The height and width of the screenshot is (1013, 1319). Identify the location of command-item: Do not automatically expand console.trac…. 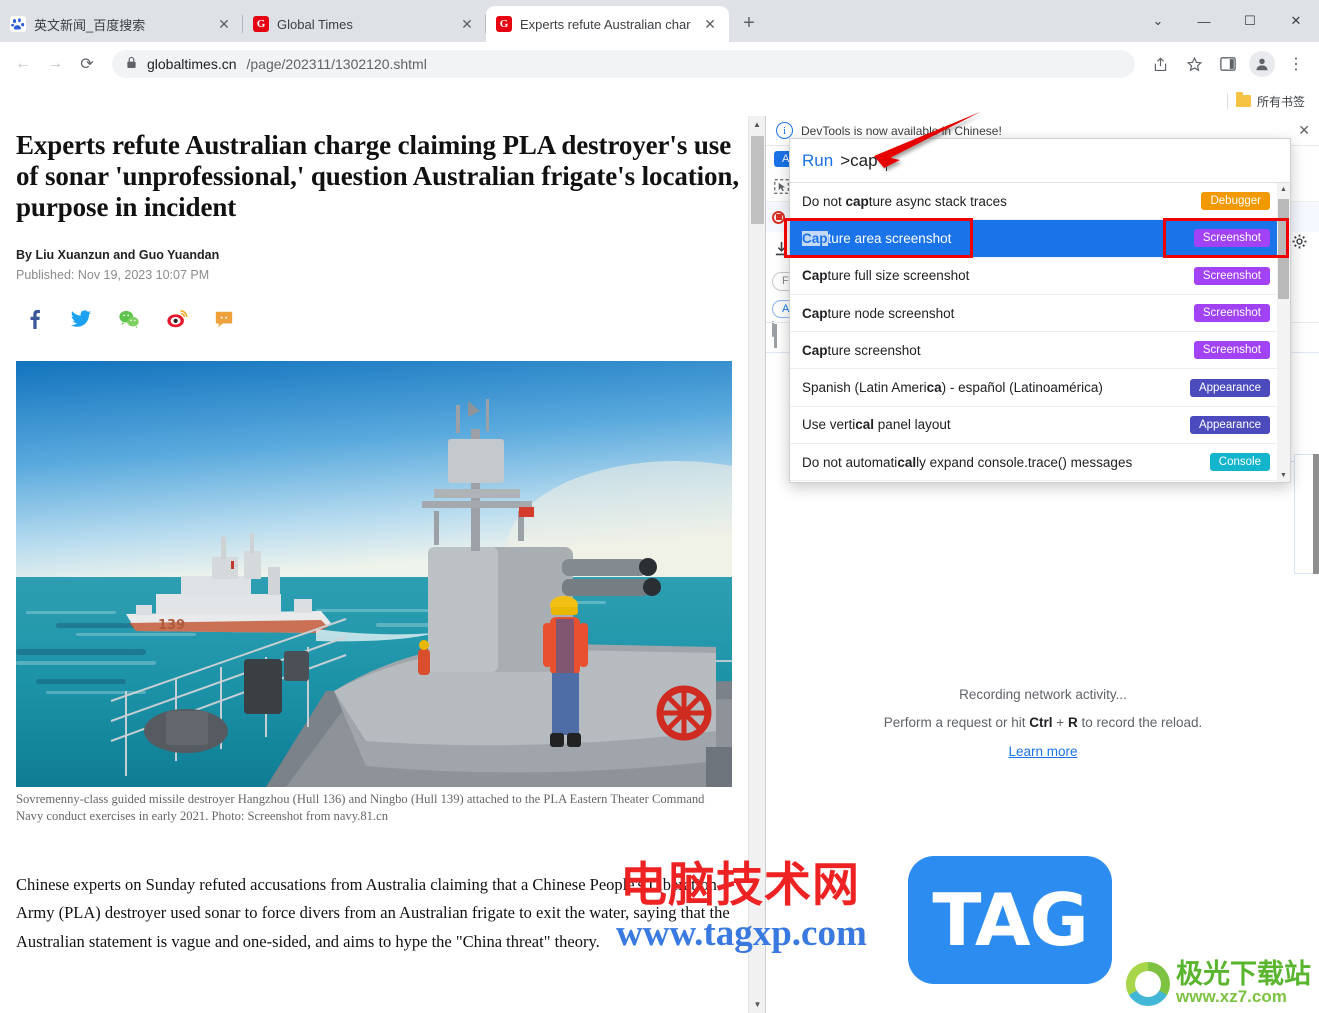
(1040, 463).